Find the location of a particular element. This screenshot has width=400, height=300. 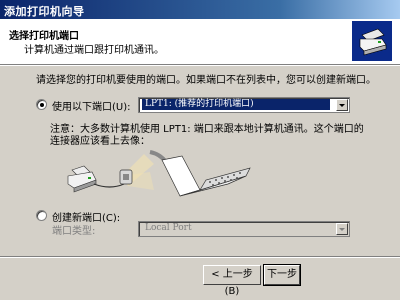

use-port-shortcut: (U): is located at coordinates (121, 107).